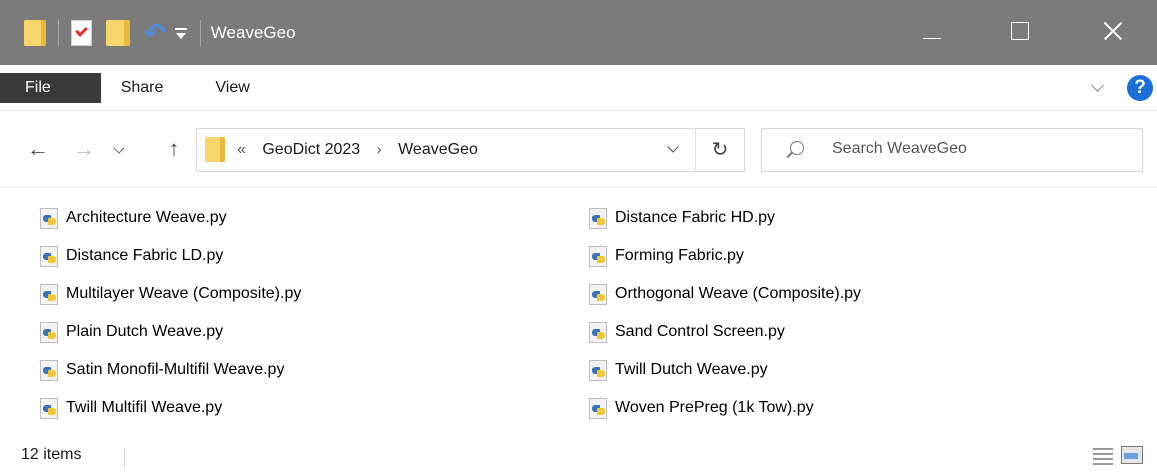 This screenshot has height=472, width=1157. Describe the element at coordinates (120, 149) in the screenshot. I see `recent-locations-button` at that location.